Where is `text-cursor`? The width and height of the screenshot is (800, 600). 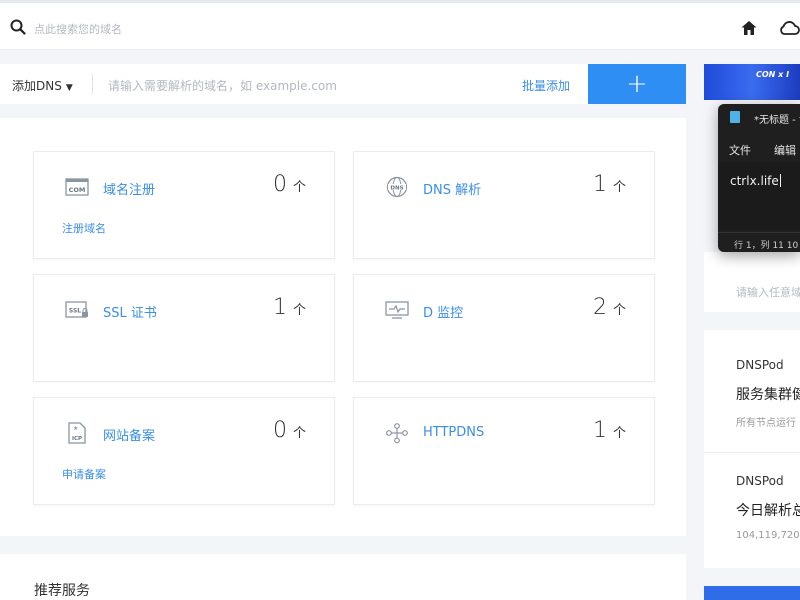 text-cursor is located at coordinates (780, 180).